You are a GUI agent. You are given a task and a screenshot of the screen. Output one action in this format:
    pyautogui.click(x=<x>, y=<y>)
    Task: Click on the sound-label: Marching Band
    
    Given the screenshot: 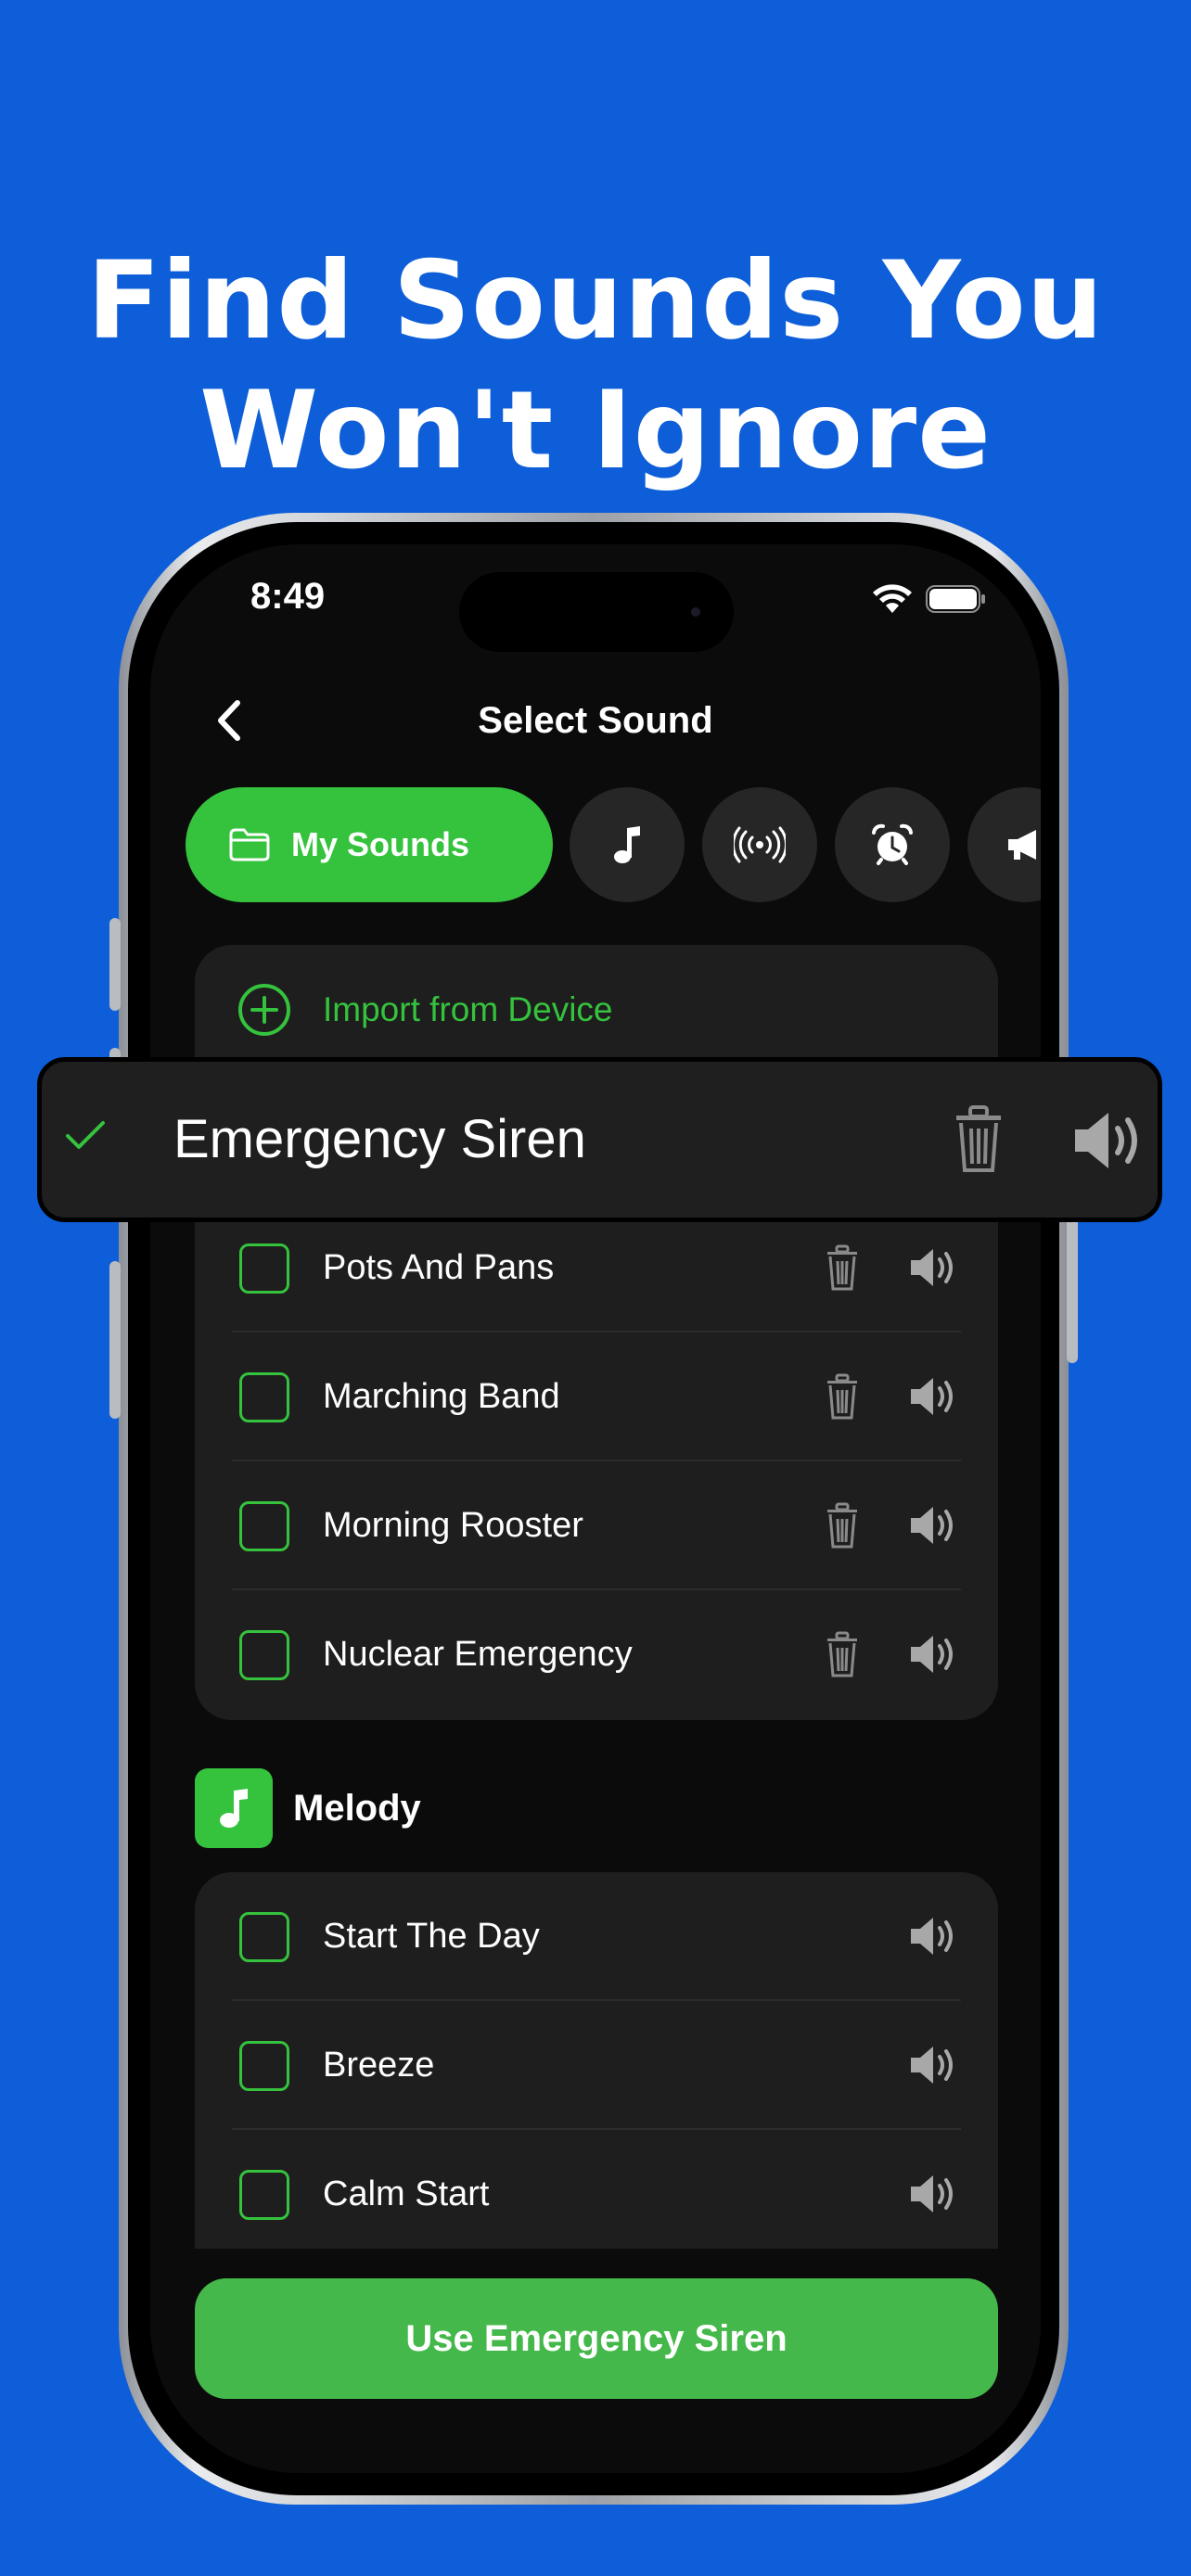 What is the action you would take?
    pyautogui.click(x=441, y=1397)
    